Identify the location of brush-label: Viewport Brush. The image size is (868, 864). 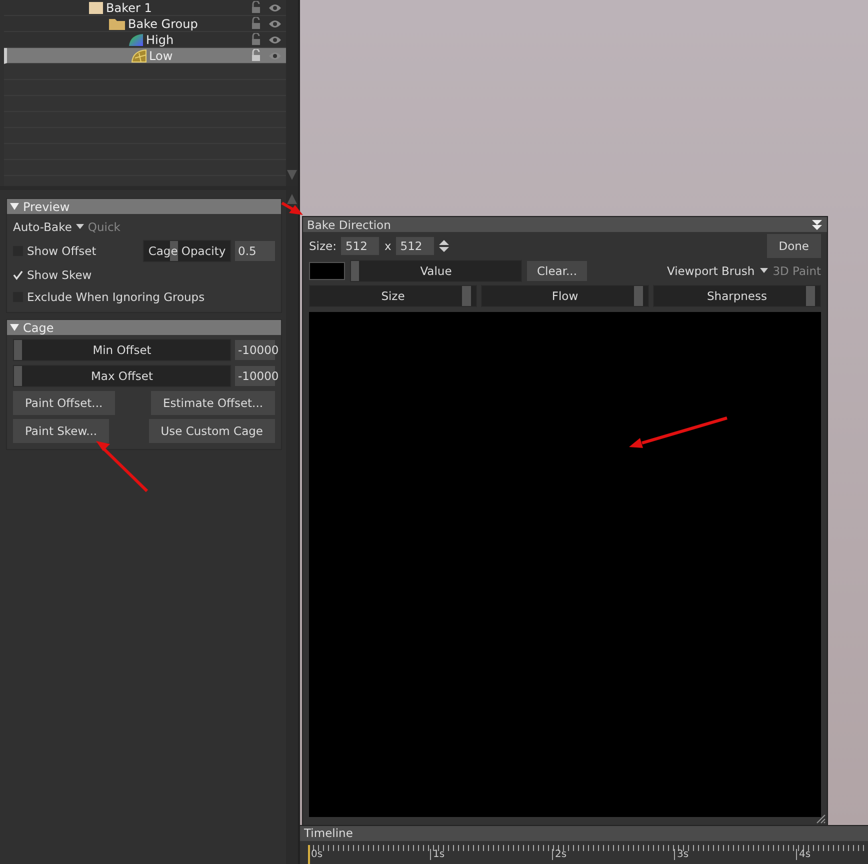
(710, 271).